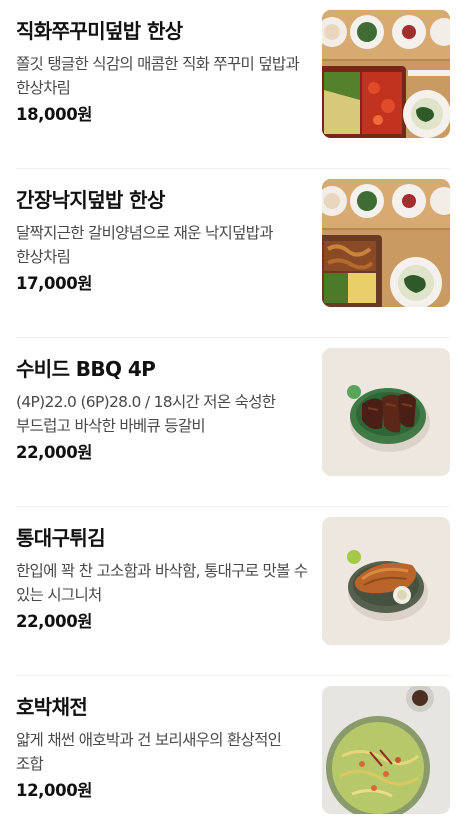 This screenshot has width=466, height=830. Describe the element at coordinates (149, 752) in the screenshot. I see `menu-item-description: 얇게 채썬 애호박과 건 보리새우의 환상적인 조합` at that location.